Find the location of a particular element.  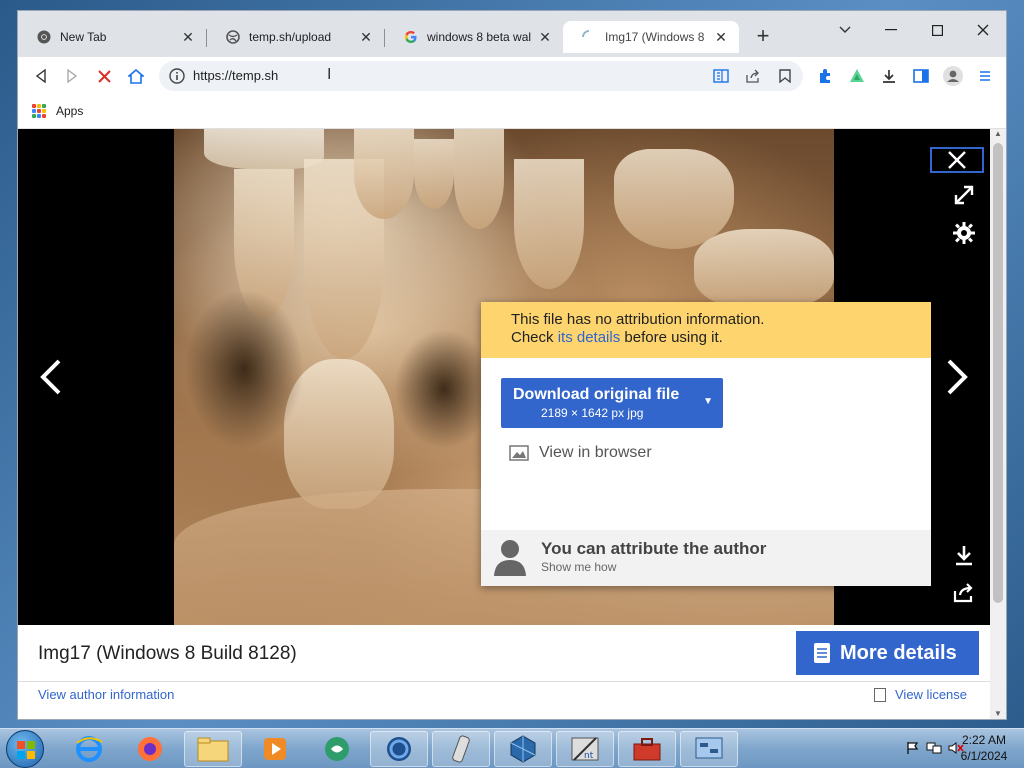

scroll-up-icon: ▲ is located at coordinates (998, 135).